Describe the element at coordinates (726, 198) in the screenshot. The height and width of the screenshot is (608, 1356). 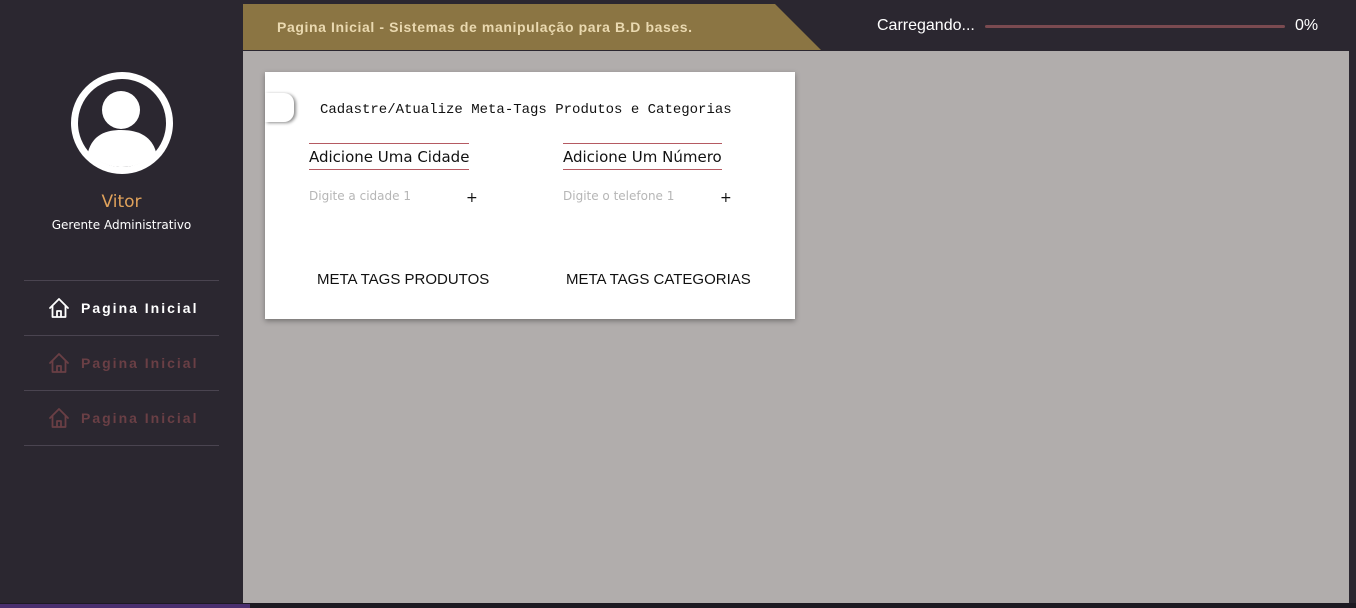
I see `add-phone-button: +` at that location.